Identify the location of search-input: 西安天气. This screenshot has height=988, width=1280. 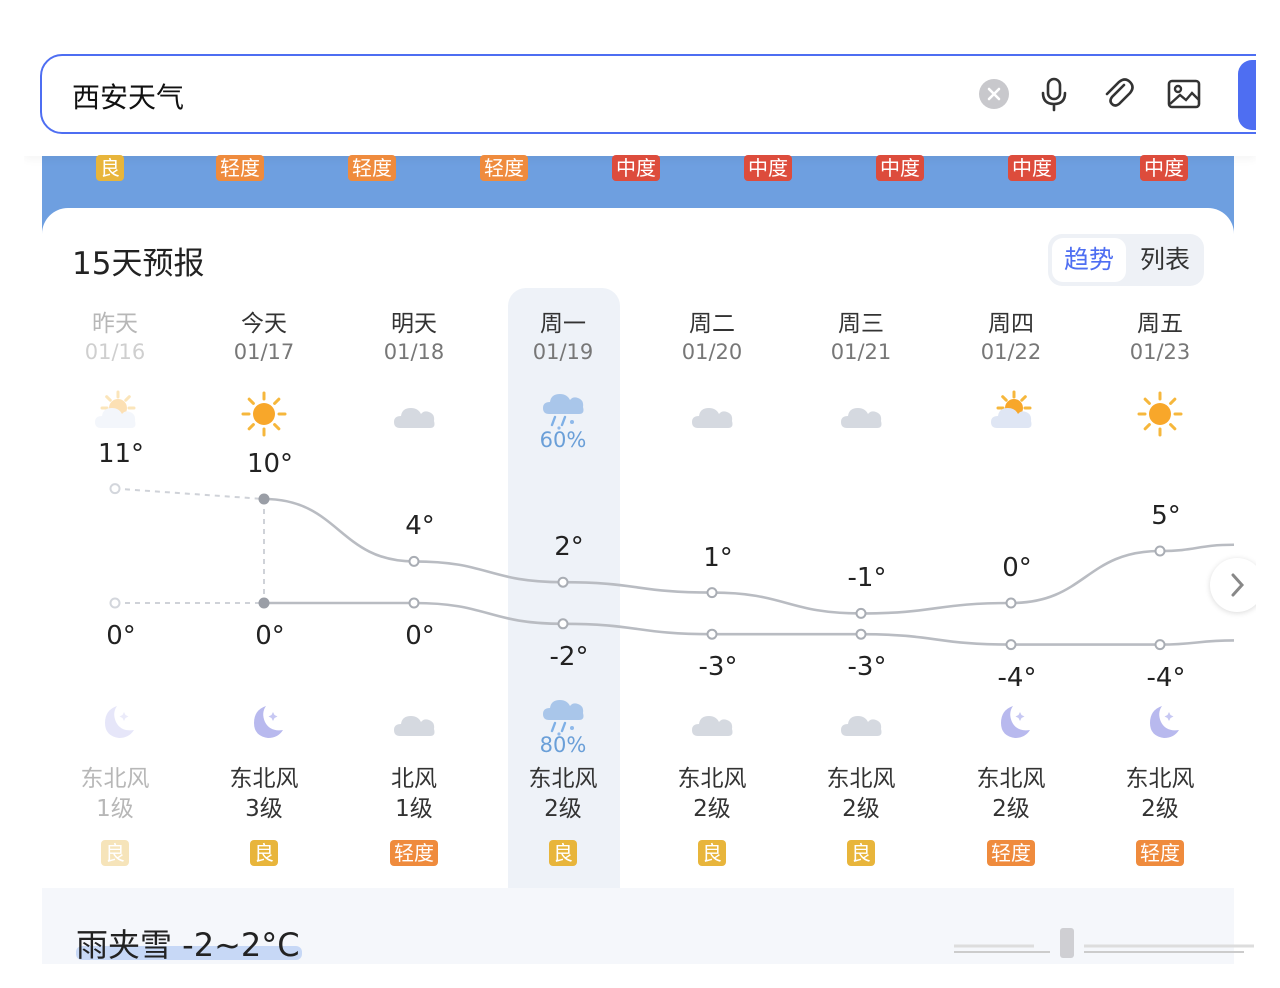
(128, 96).